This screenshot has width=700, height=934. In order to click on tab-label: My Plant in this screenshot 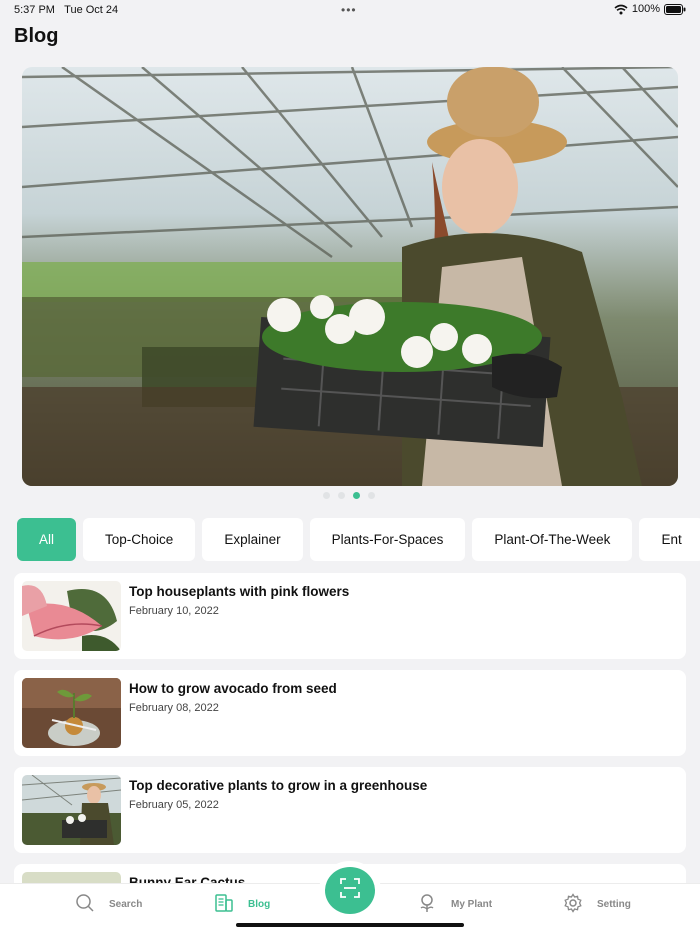, I will do `click(472, 904)`.